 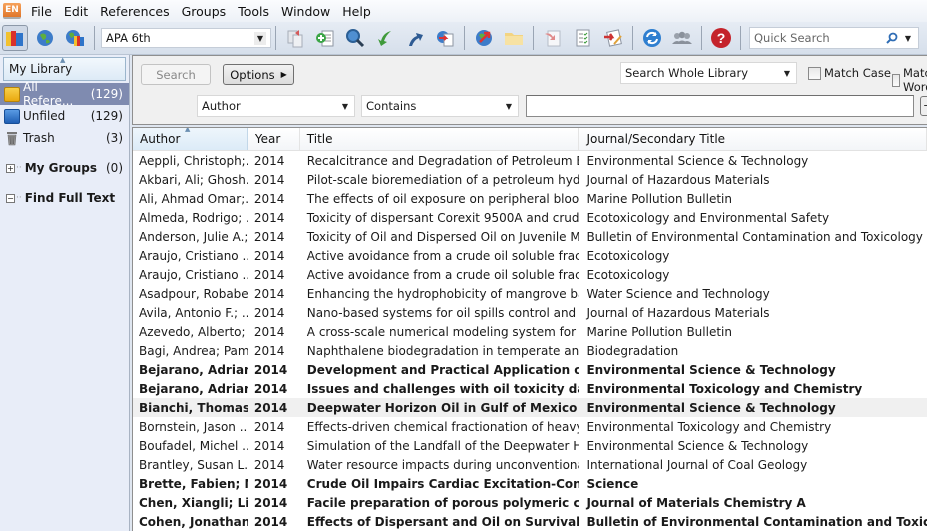 I want to click on help-button: ?, so click(x=721, y=38).